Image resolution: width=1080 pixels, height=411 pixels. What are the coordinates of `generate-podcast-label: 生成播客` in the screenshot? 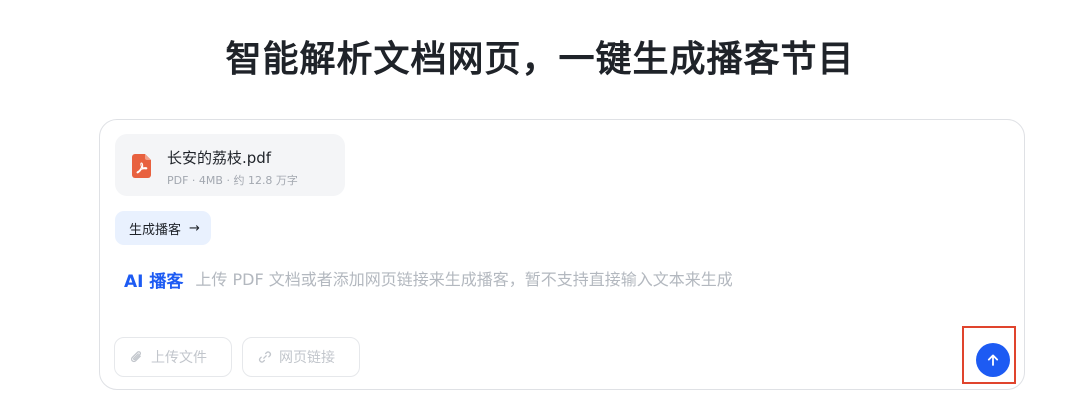 It's located at (155, 230).